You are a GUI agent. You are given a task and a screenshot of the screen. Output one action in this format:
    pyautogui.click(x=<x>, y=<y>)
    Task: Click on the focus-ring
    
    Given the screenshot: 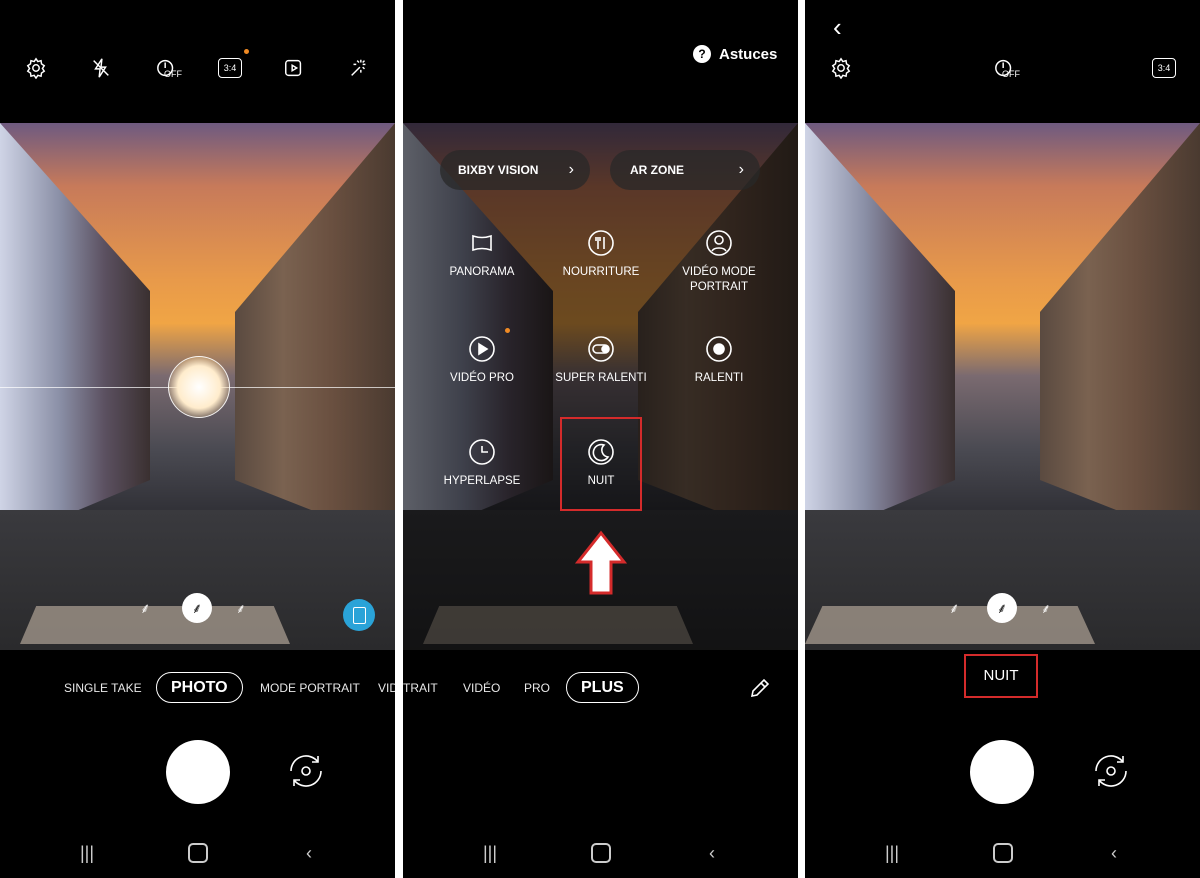 What is the action you would take?
    pyautogui.click(x=199, y=387)
    